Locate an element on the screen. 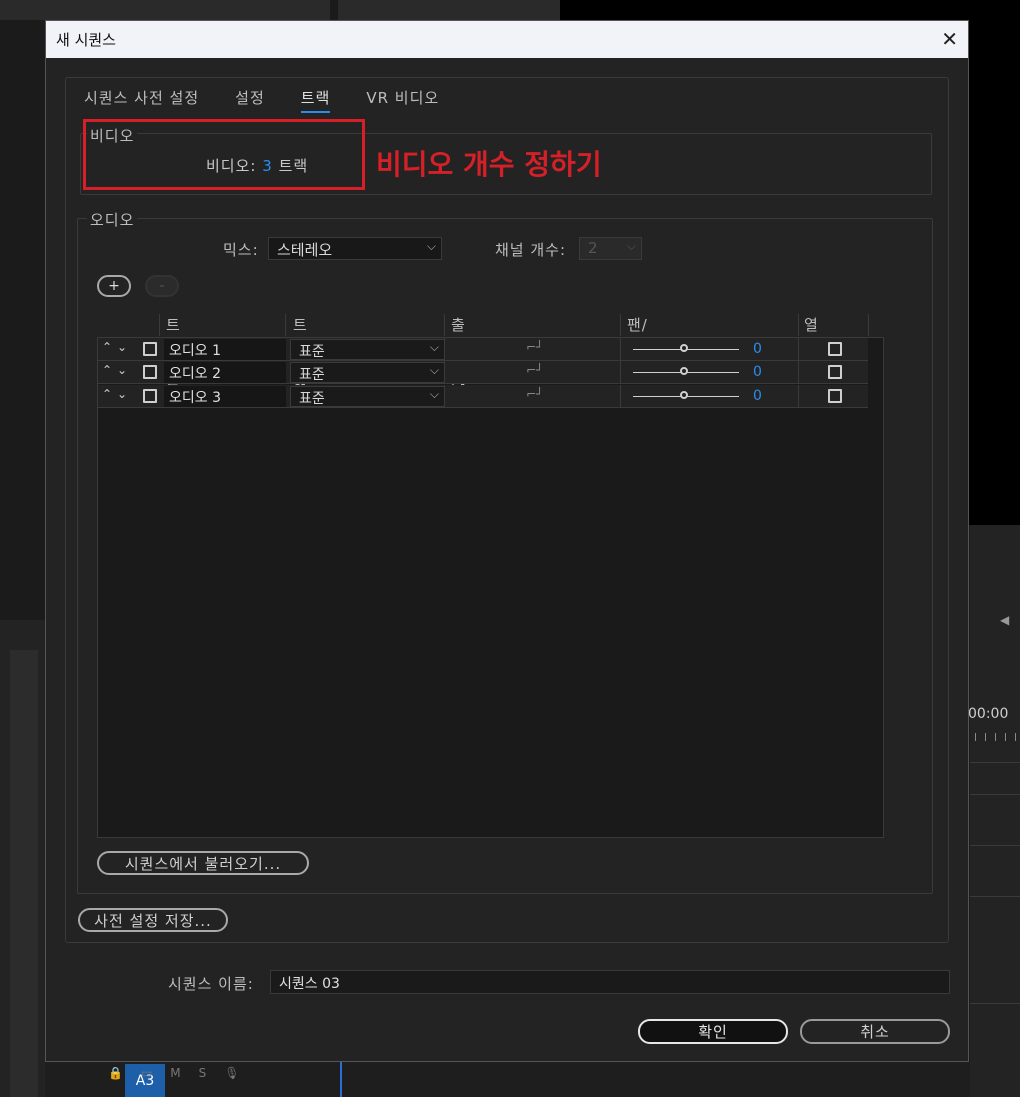  playhead is located at coordinates (341, 1079).